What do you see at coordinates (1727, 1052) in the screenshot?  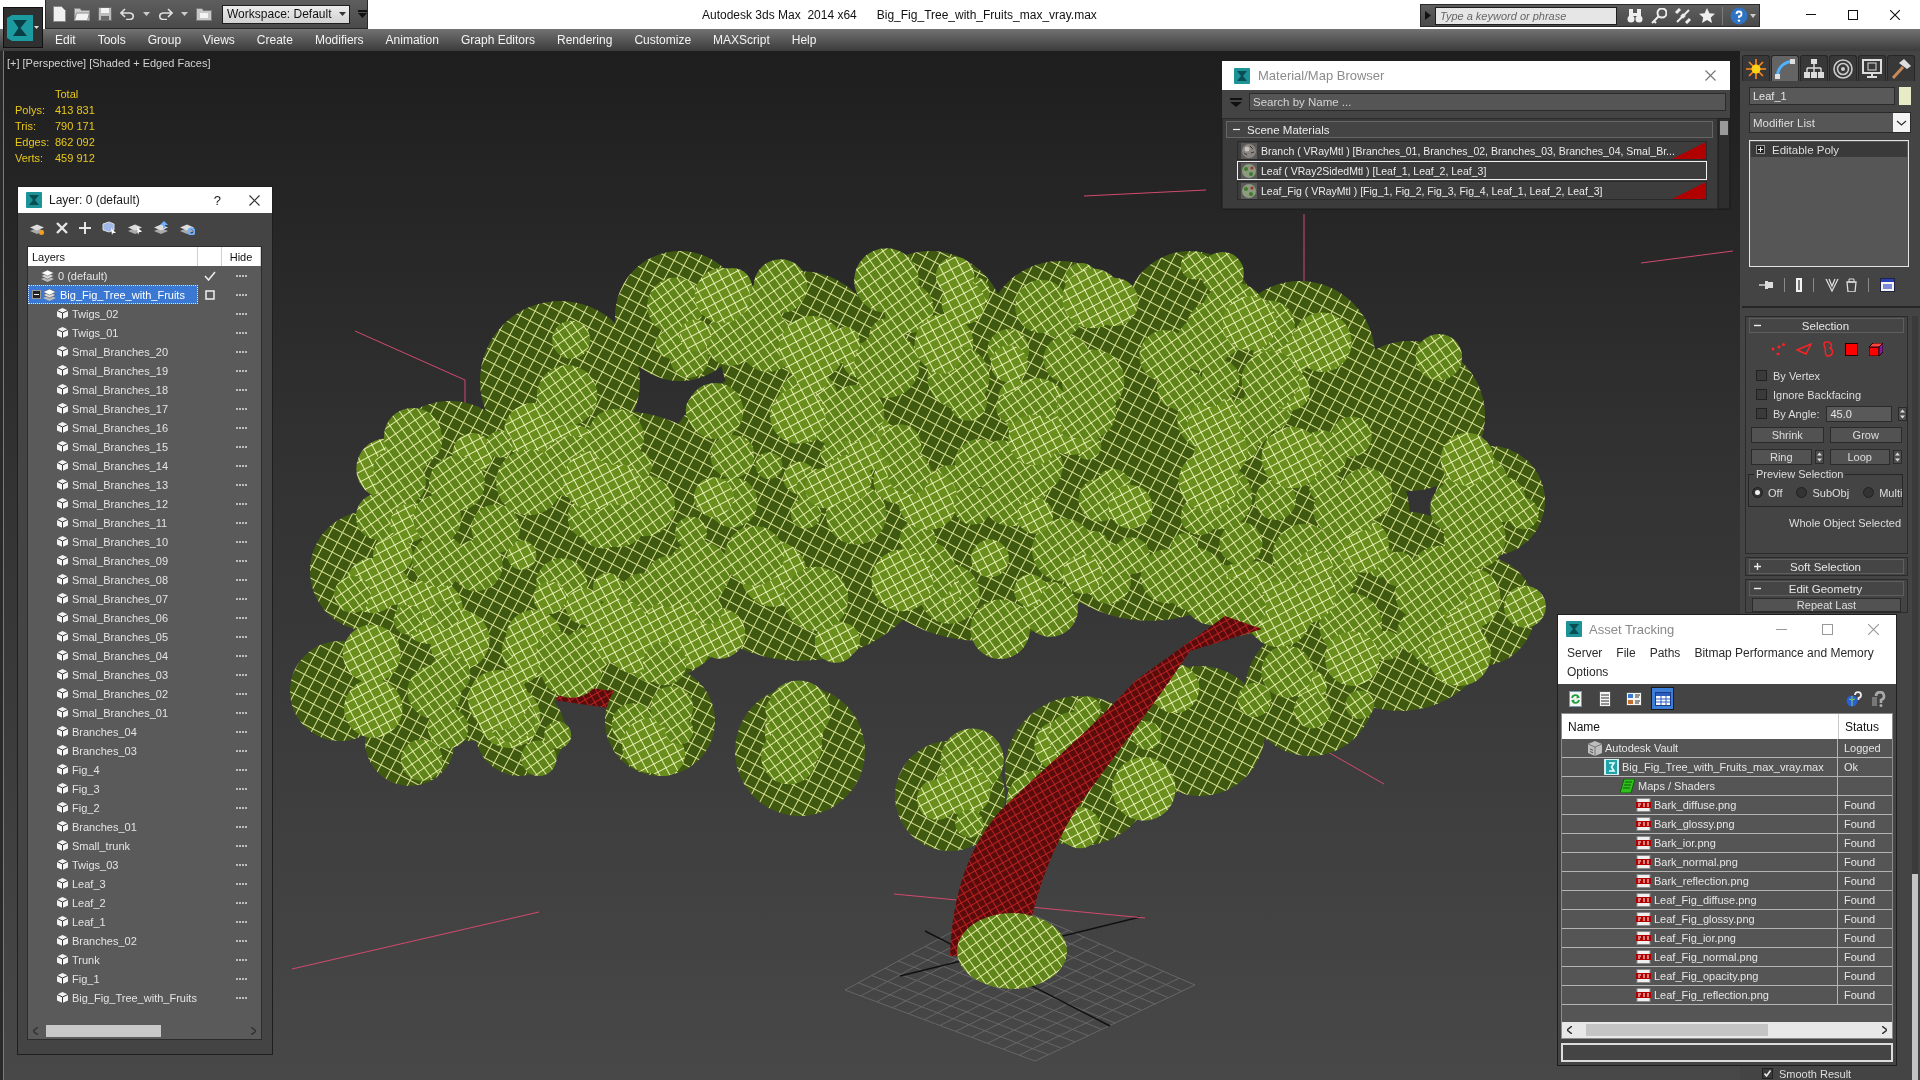 I see `path-field` at bounding box center [1727, 1052].